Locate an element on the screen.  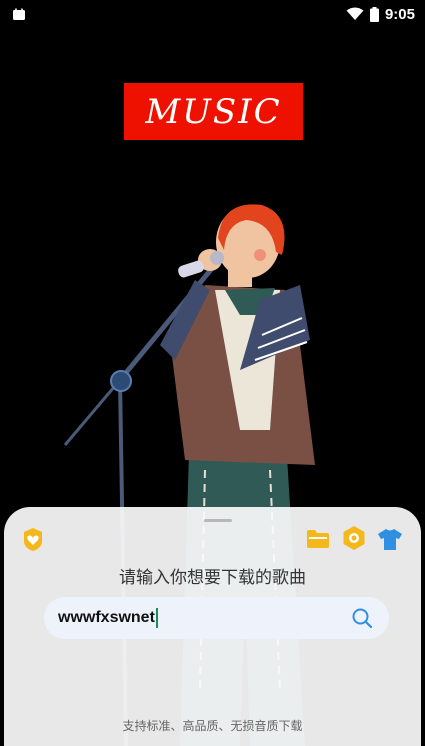
notification-icon is located at coordinates (19, 14).